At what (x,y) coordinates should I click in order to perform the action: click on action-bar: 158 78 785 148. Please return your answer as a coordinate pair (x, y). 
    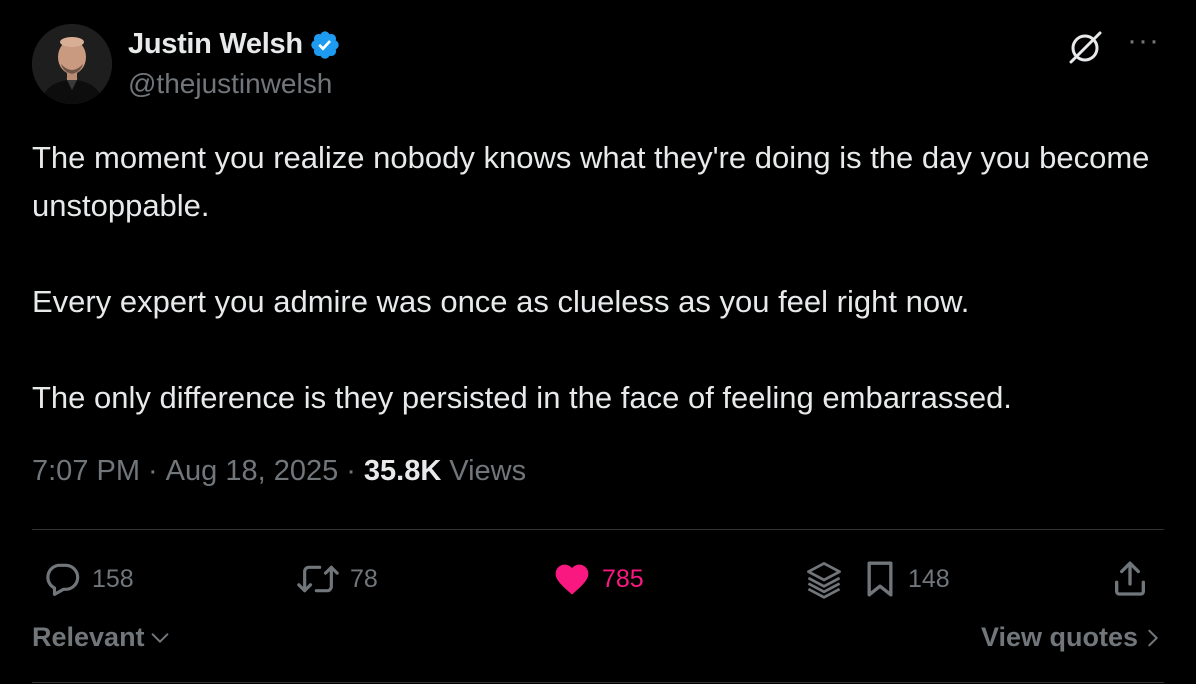
    Looking at the image, I should click on (598, 579).